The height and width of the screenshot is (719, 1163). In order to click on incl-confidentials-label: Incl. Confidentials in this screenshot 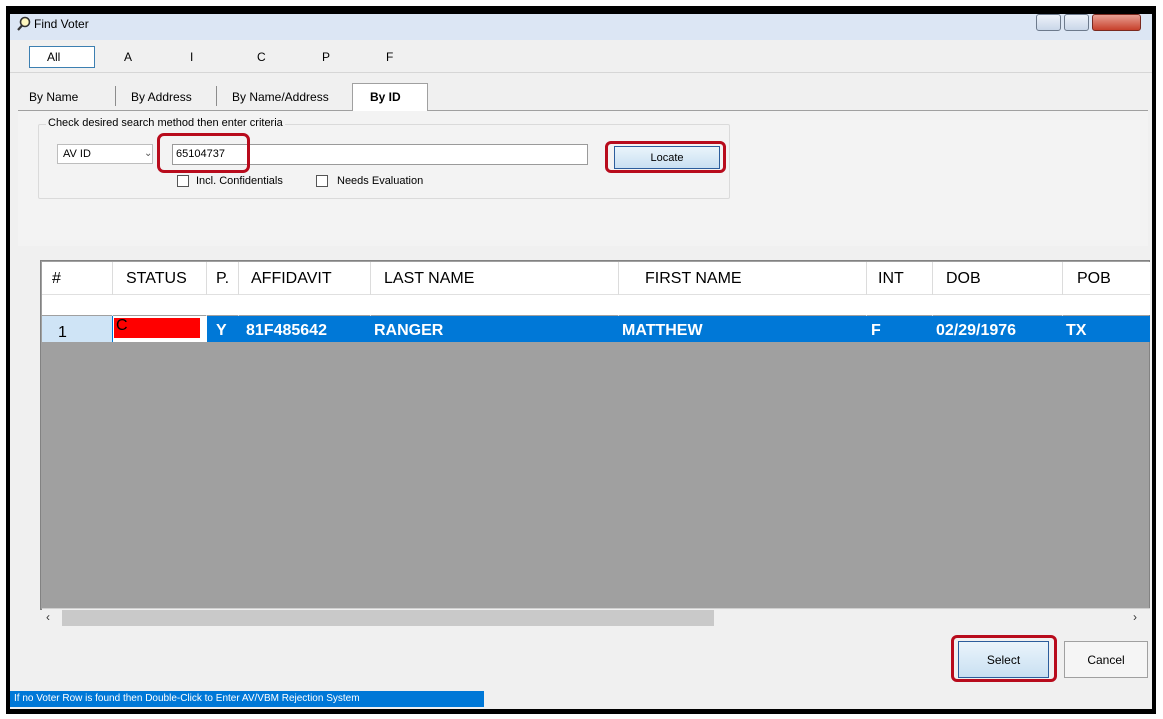, I will do `click(239, 181)`.